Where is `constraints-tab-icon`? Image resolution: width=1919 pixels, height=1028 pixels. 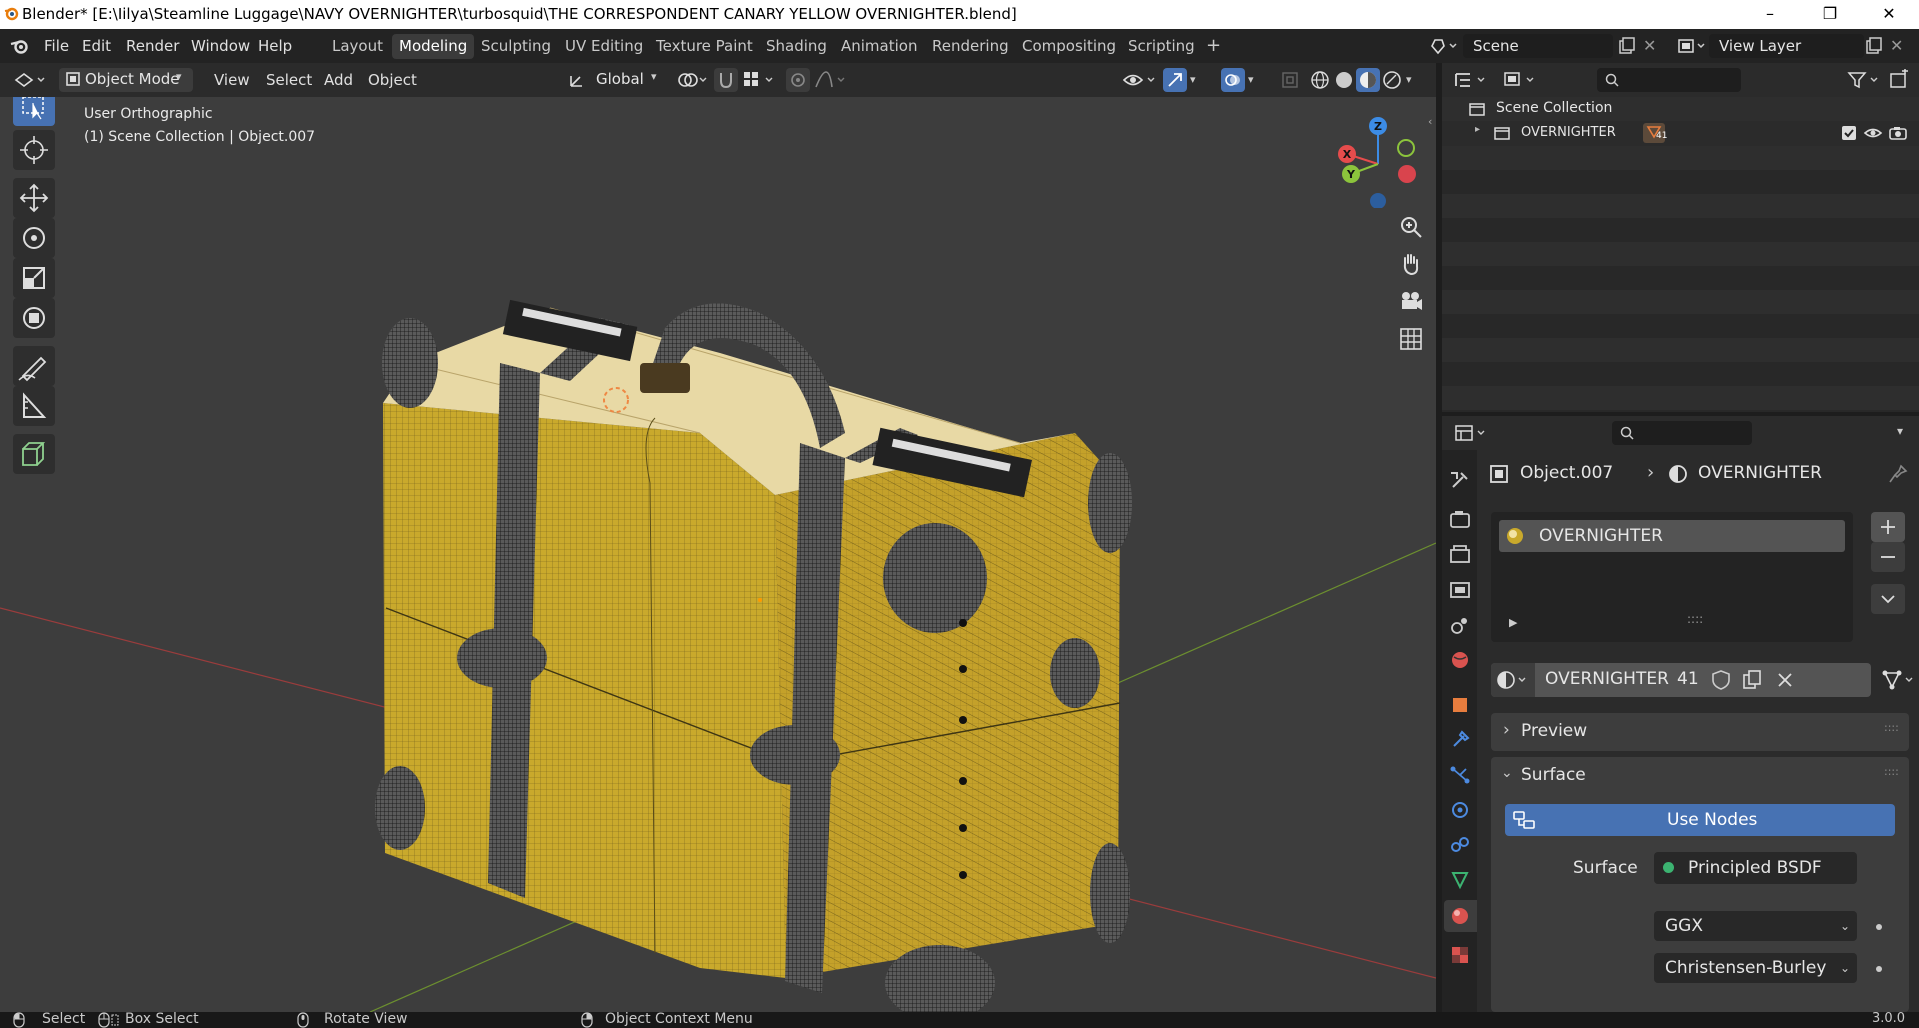
constraints-tab-icon is located at coordinates (1460, 845).